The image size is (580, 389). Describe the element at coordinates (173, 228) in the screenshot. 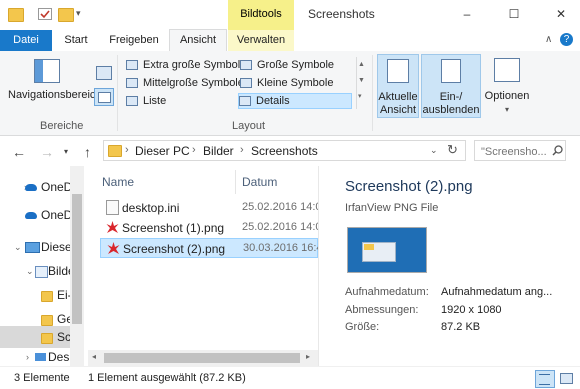

I see `file-name: Screenshot (1).png` at that location.